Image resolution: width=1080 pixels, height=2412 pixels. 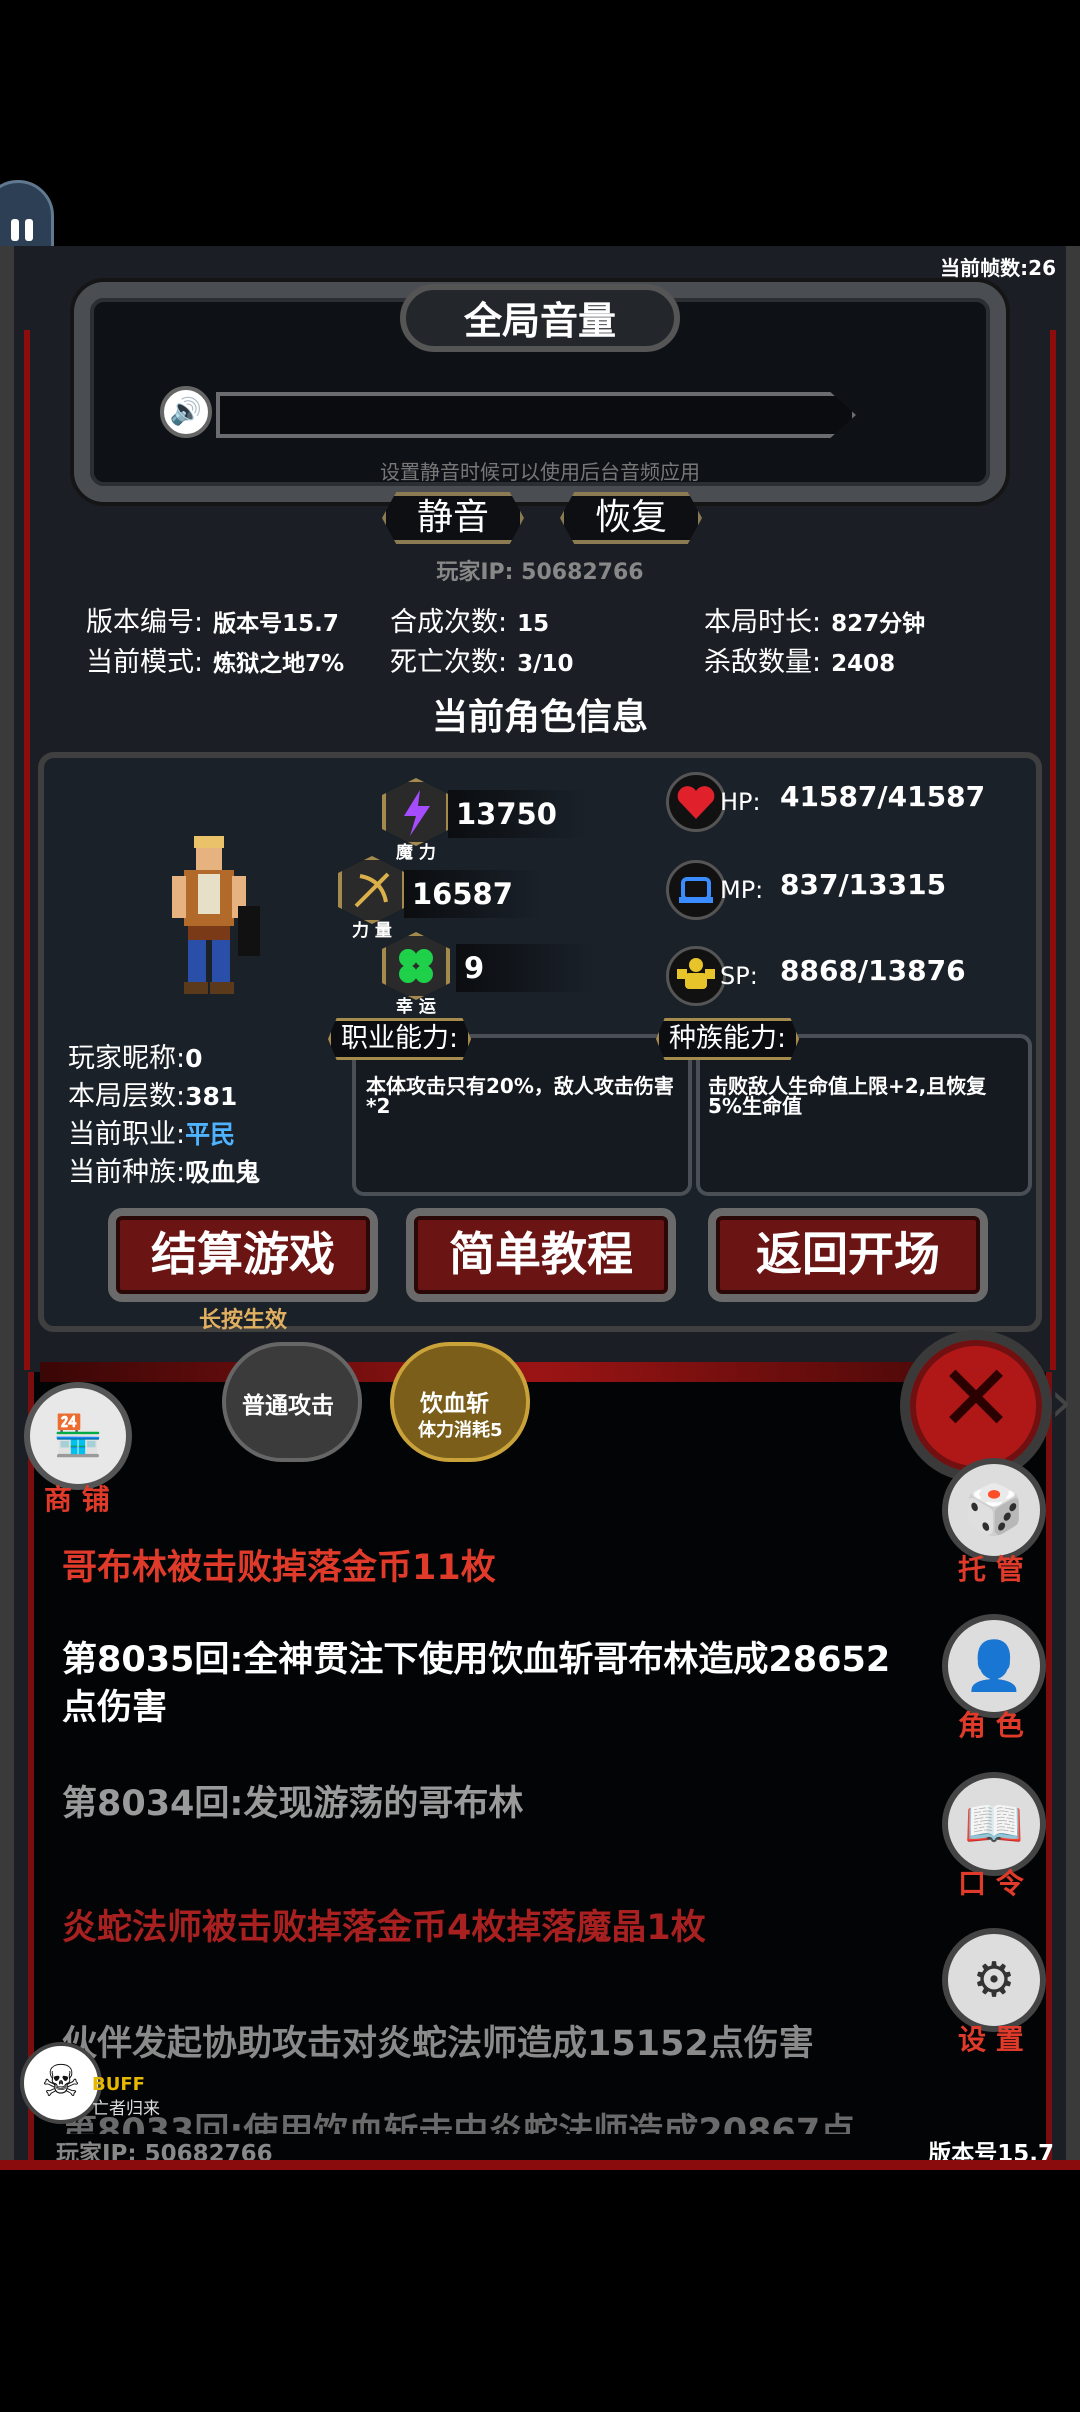 I want to click on magic-label: 魔 力, so click(x=416, y=853).